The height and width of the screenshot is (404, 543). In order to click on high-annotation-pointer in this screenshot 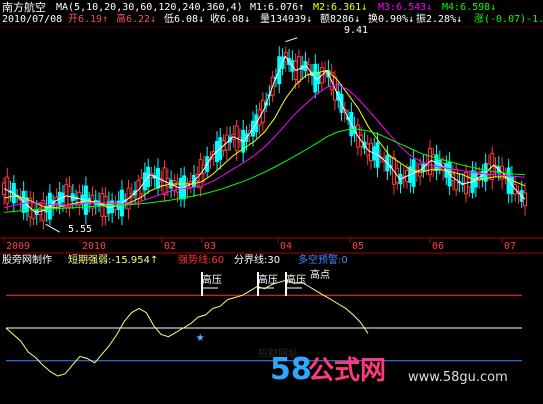, I will do `click(291, 40)`.